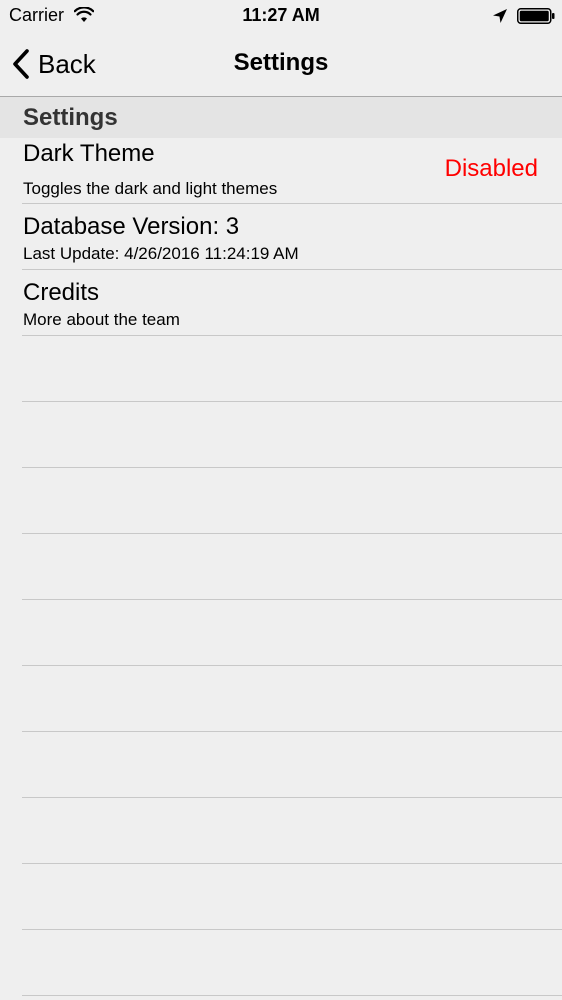 Image resolution: width=562 pixels, height=1000 pixels. I want to click on dark-theme-title: Dark Theme, so click(89, 153).